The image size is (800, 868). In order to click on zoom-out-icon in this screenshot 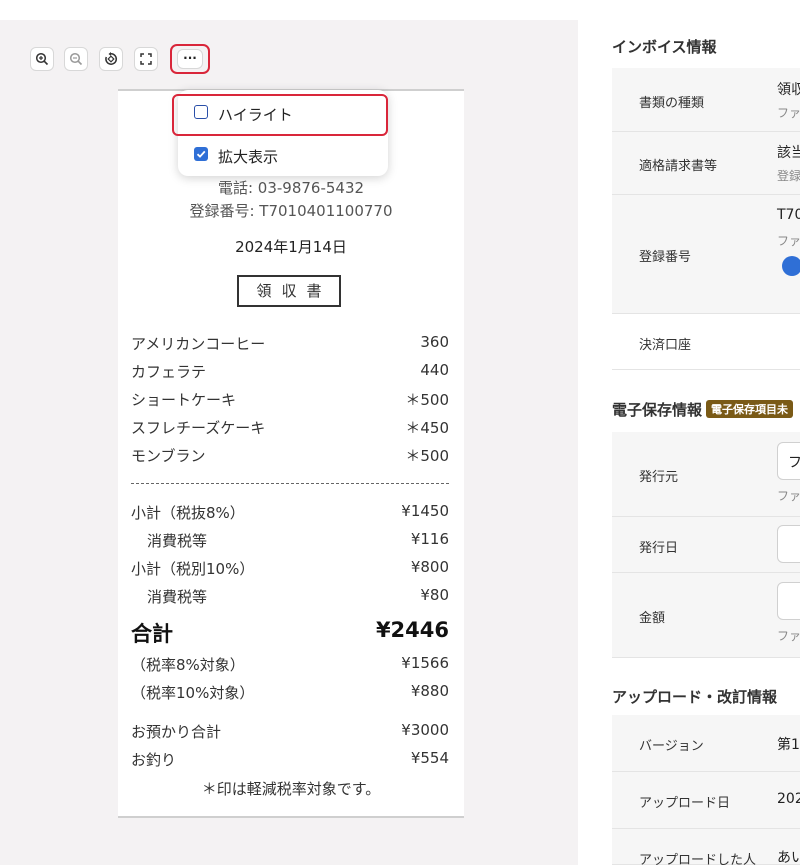, I will do `click(76, 59)`.